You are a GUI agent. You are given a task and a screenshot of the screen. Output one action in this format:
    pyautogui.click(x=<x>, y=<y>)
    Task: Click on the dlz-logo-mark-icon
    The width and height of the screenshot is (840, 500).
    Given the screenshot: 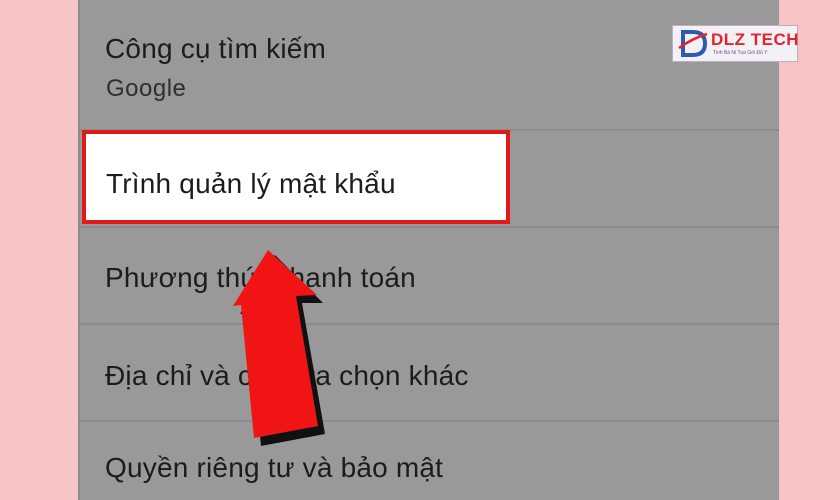 What is the action you would take?
    pyautogui.click(x=693, y=43)
    